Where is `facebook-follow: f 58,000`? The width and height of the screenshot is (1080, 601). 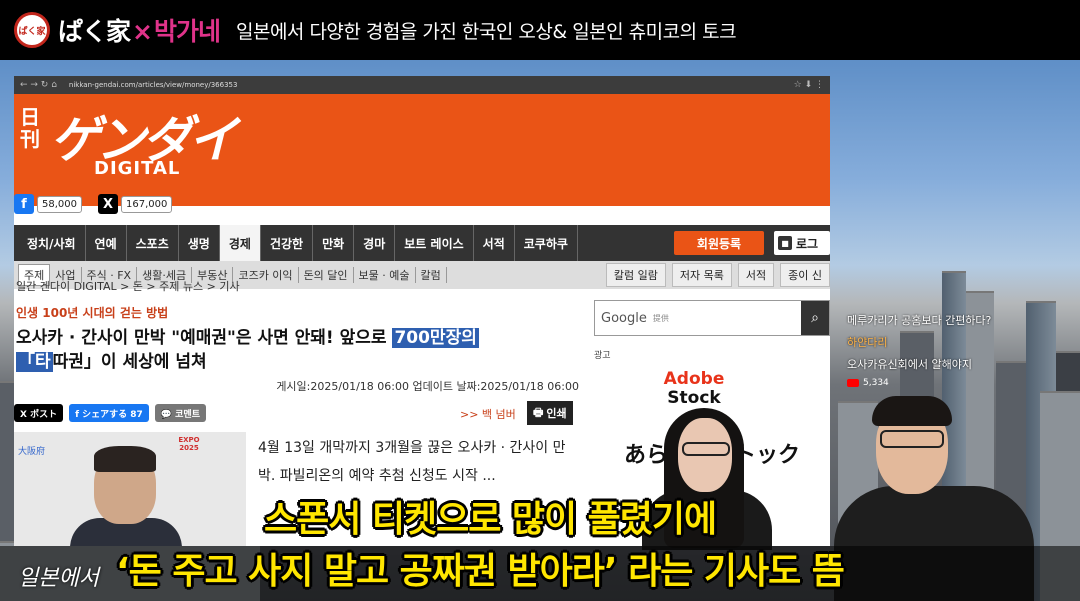 facebook-follow: f 58,000 is located at coordinates (48, 204).